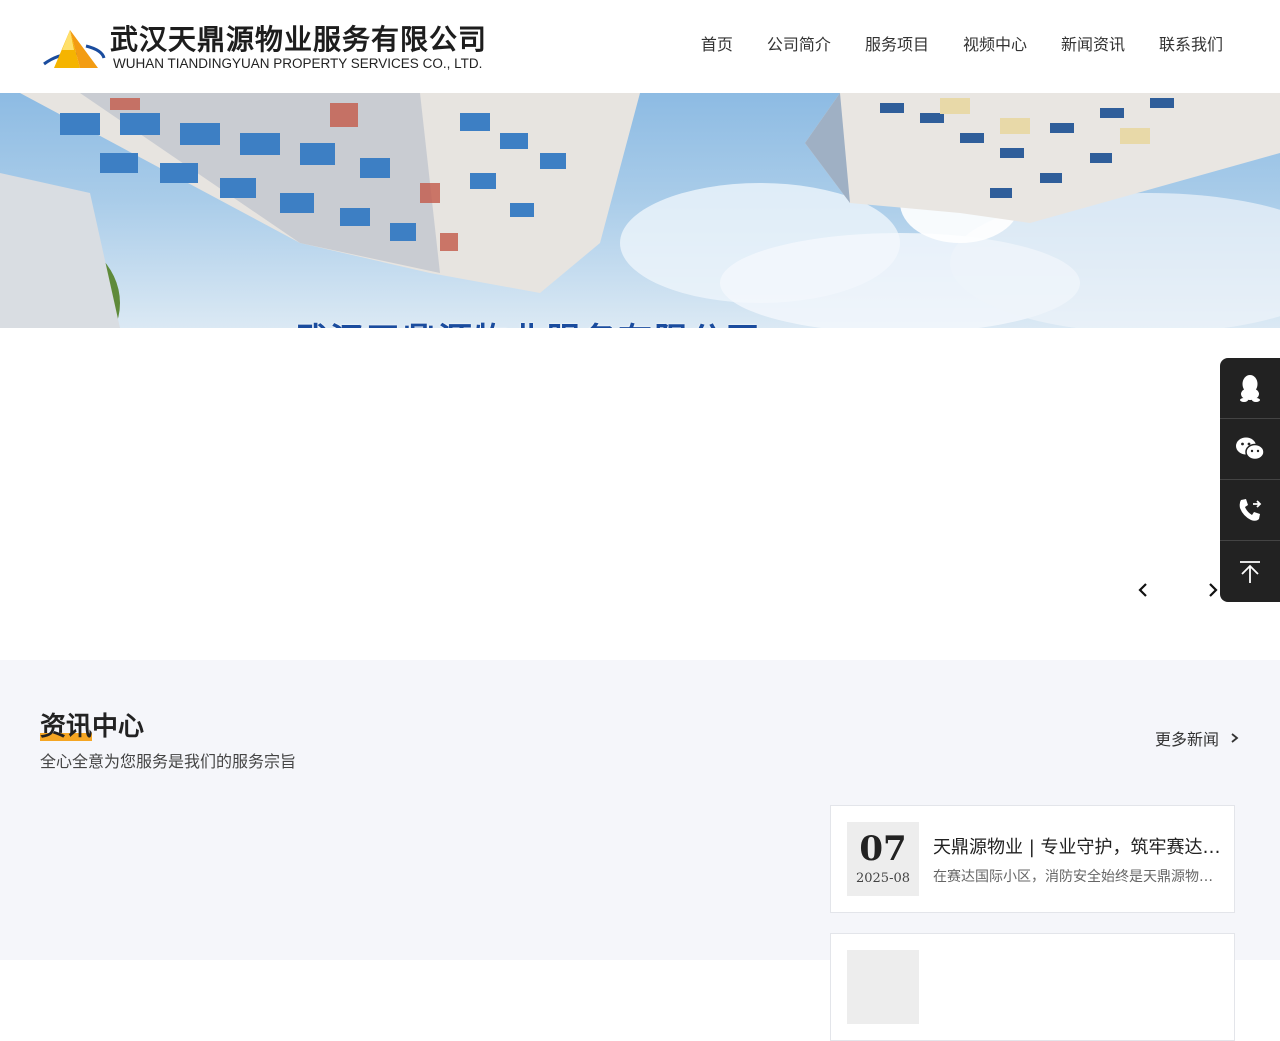  Describe the element at coordinates (74, 49) in the screenshot. I see `logo-triangle-icon` at that location.